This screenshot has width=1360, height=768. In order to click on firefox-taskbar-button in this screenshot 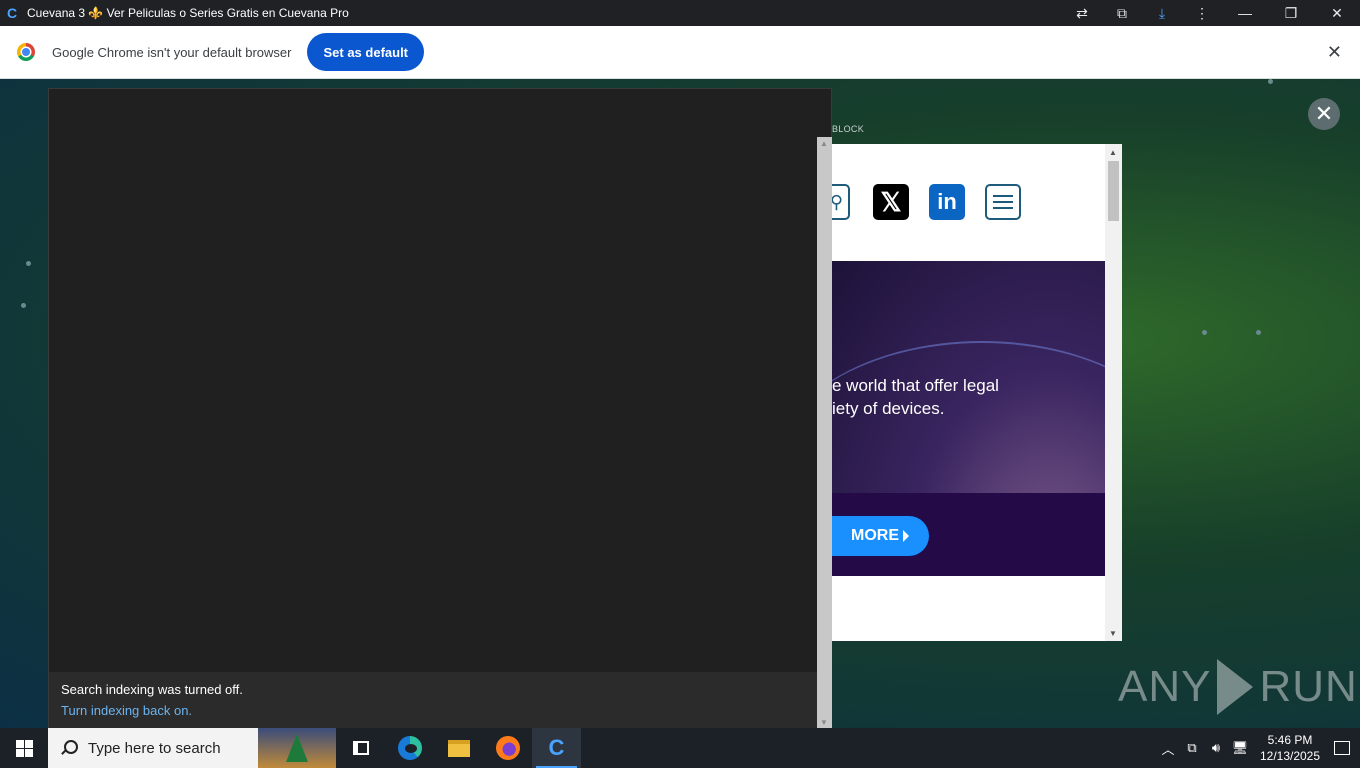, I will do `click(507, 748)`.